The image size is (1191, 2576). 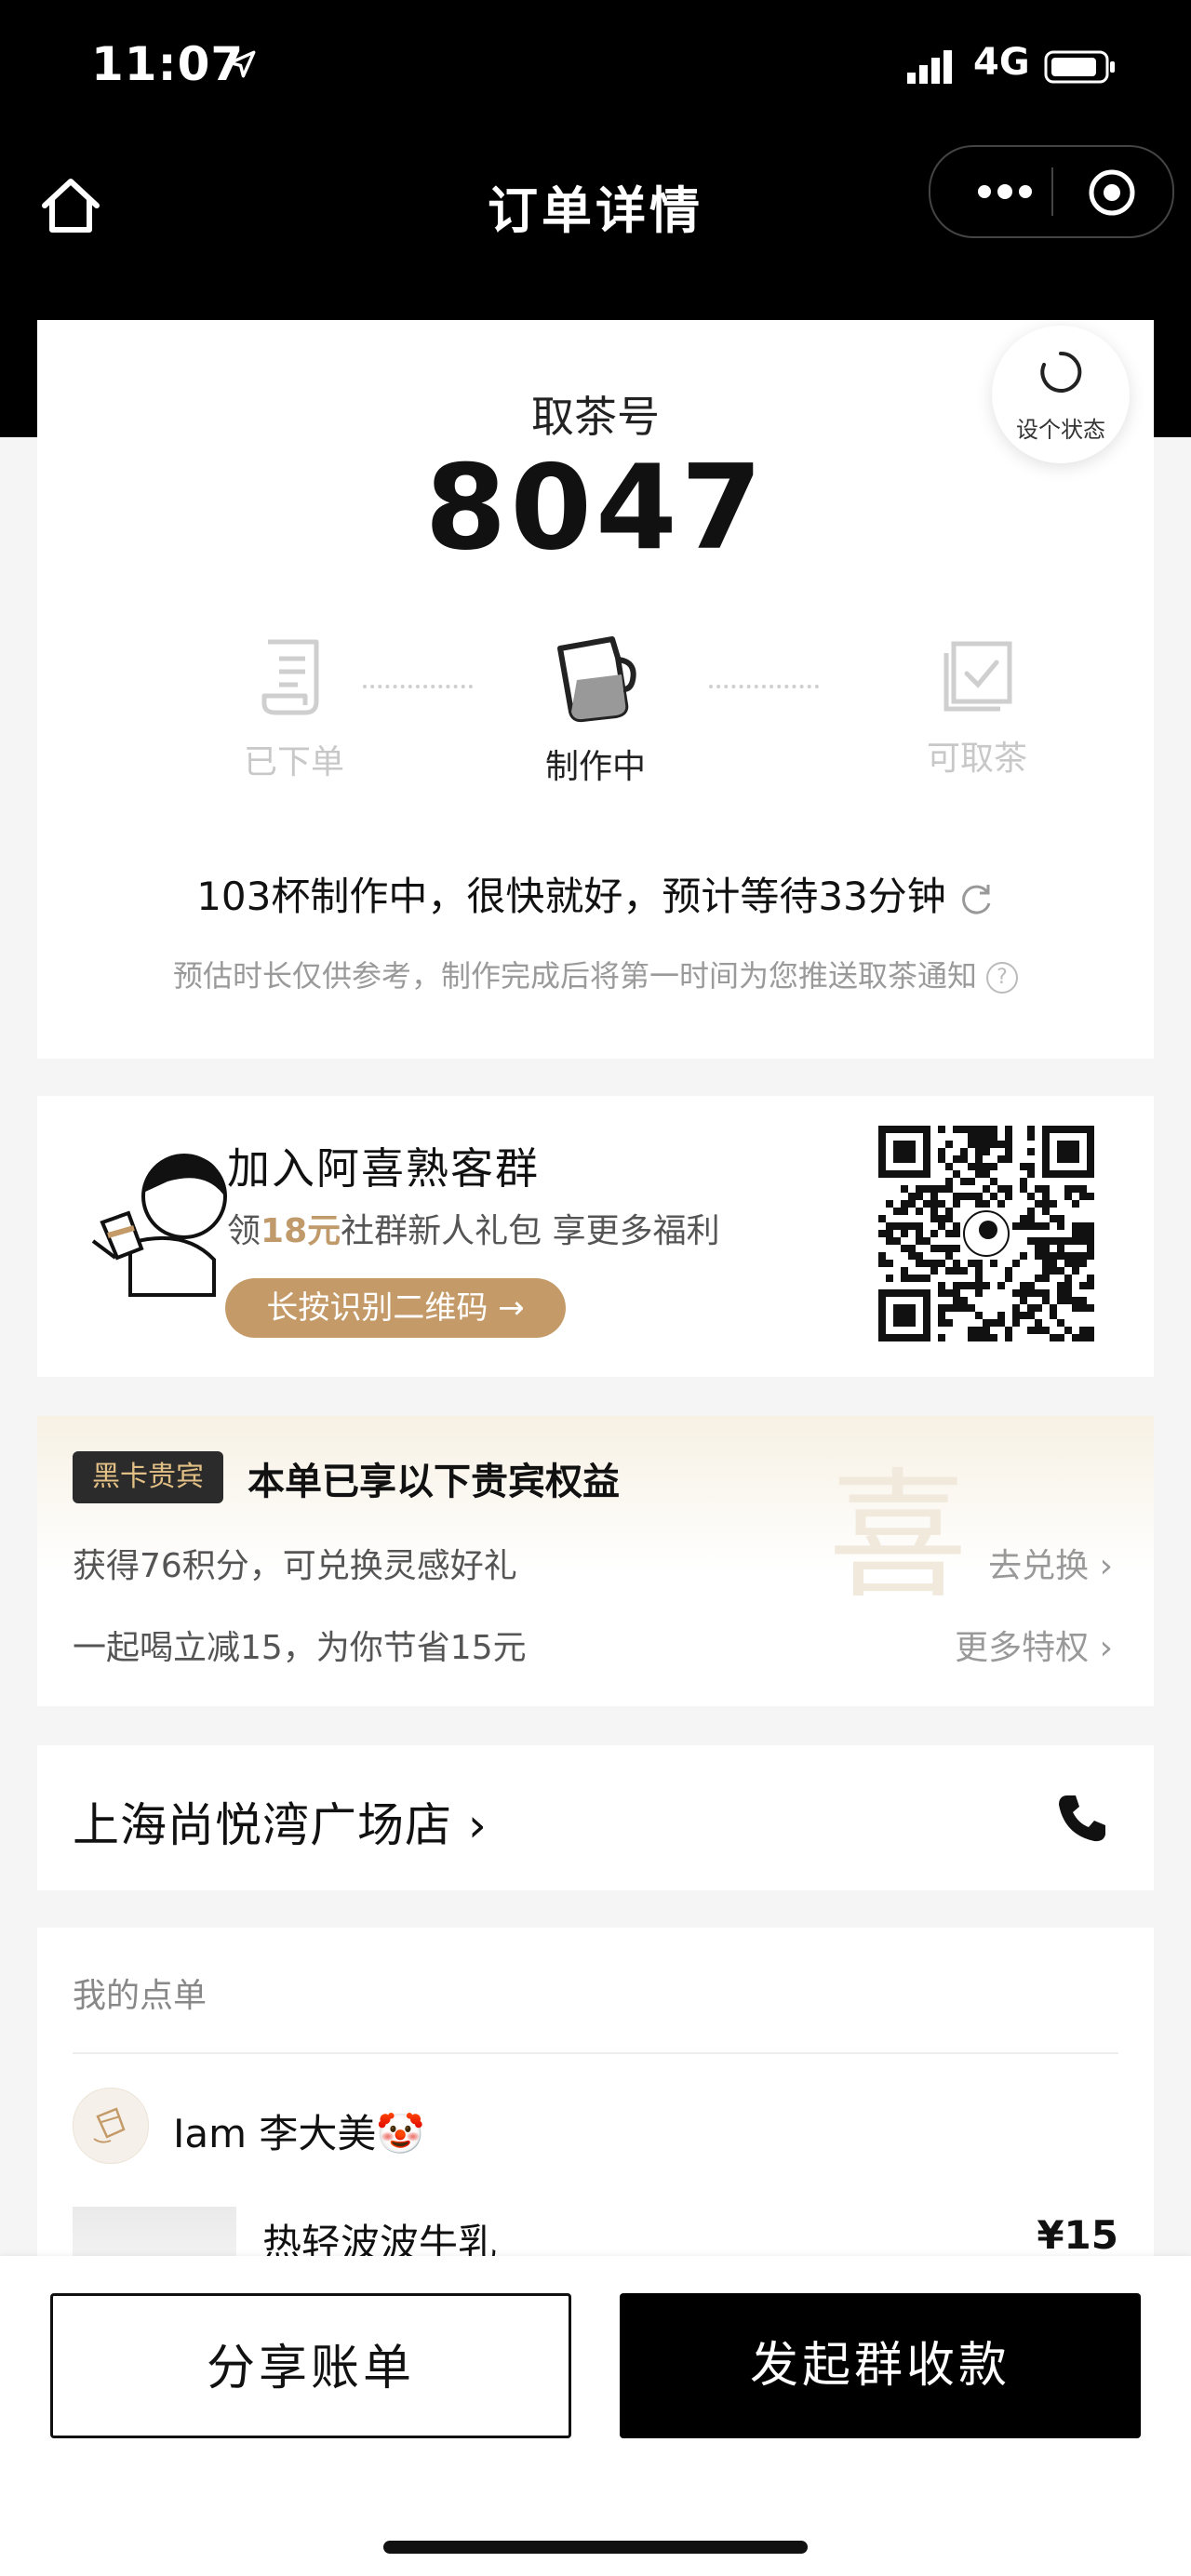 I want to click on group-join-card: 加入阿喜熟客群 领18元社群新人礼包 享更多福利 长按识别二维码 →, so click(x=595, y=1236).